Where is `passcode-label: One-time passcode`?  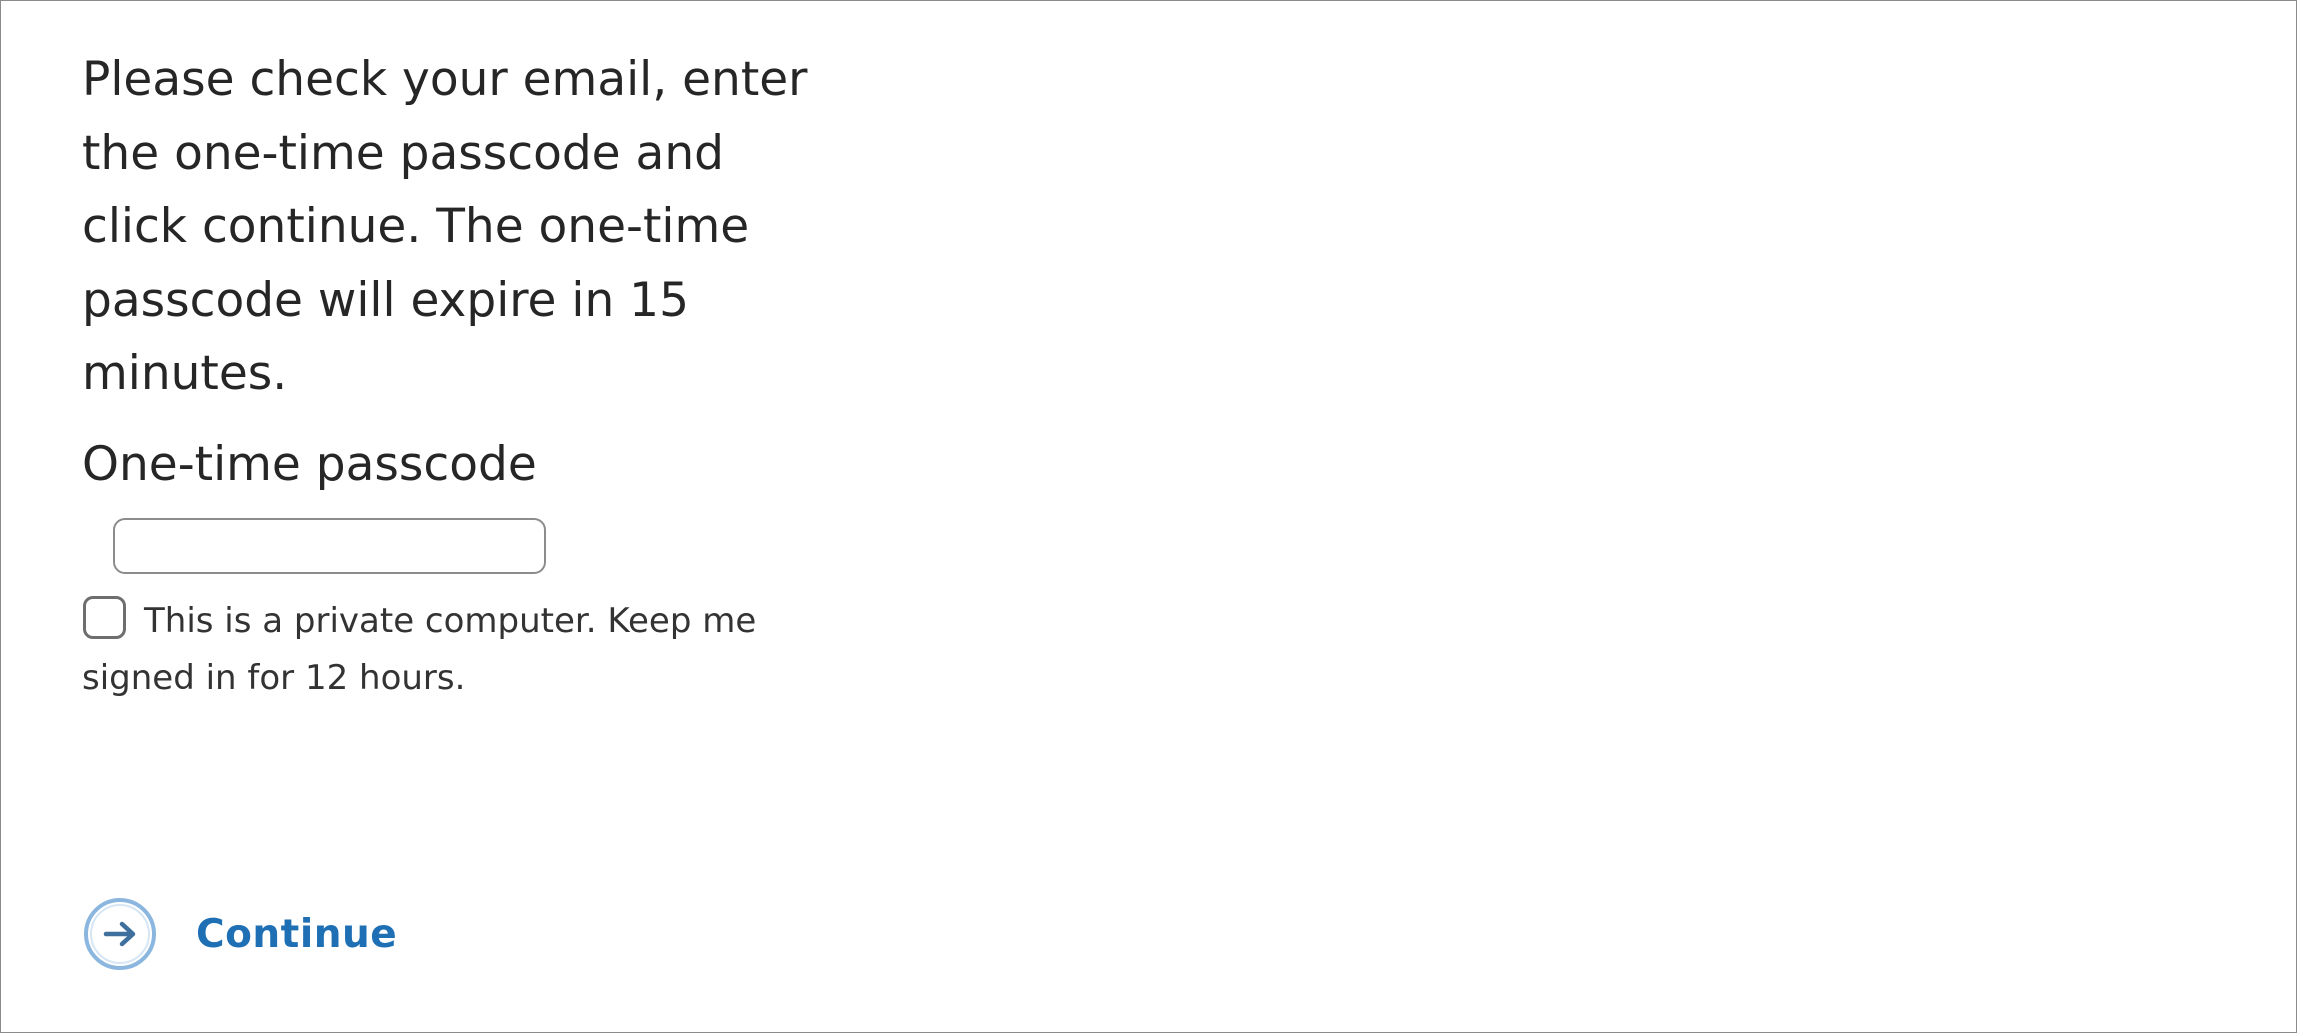 passcode-label: One-time passcode is located at coordinates (309, 464).